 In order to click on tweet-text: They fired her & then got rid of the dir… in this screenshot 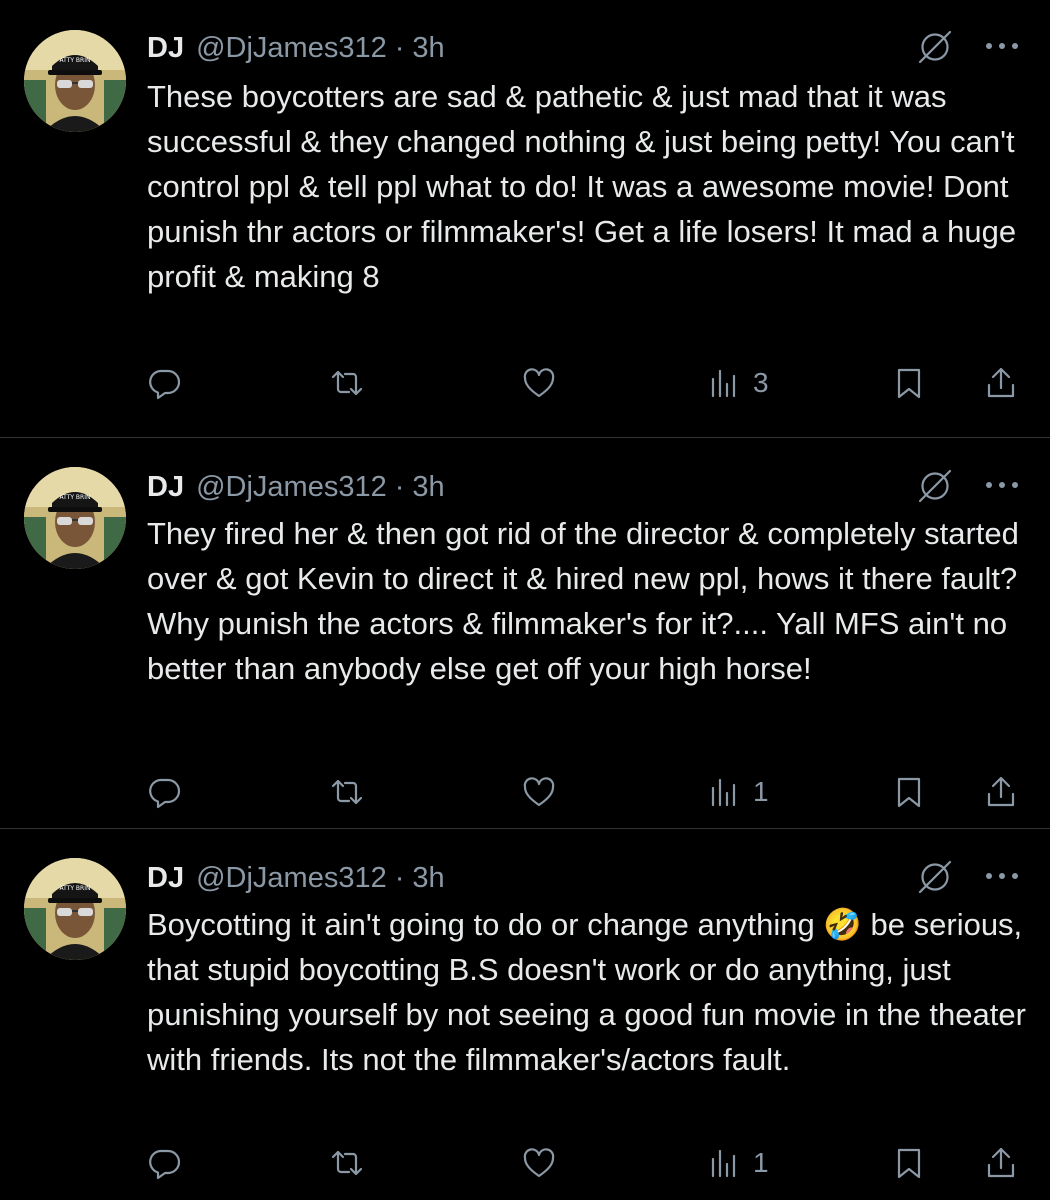, I will do `click(587, 601)`.